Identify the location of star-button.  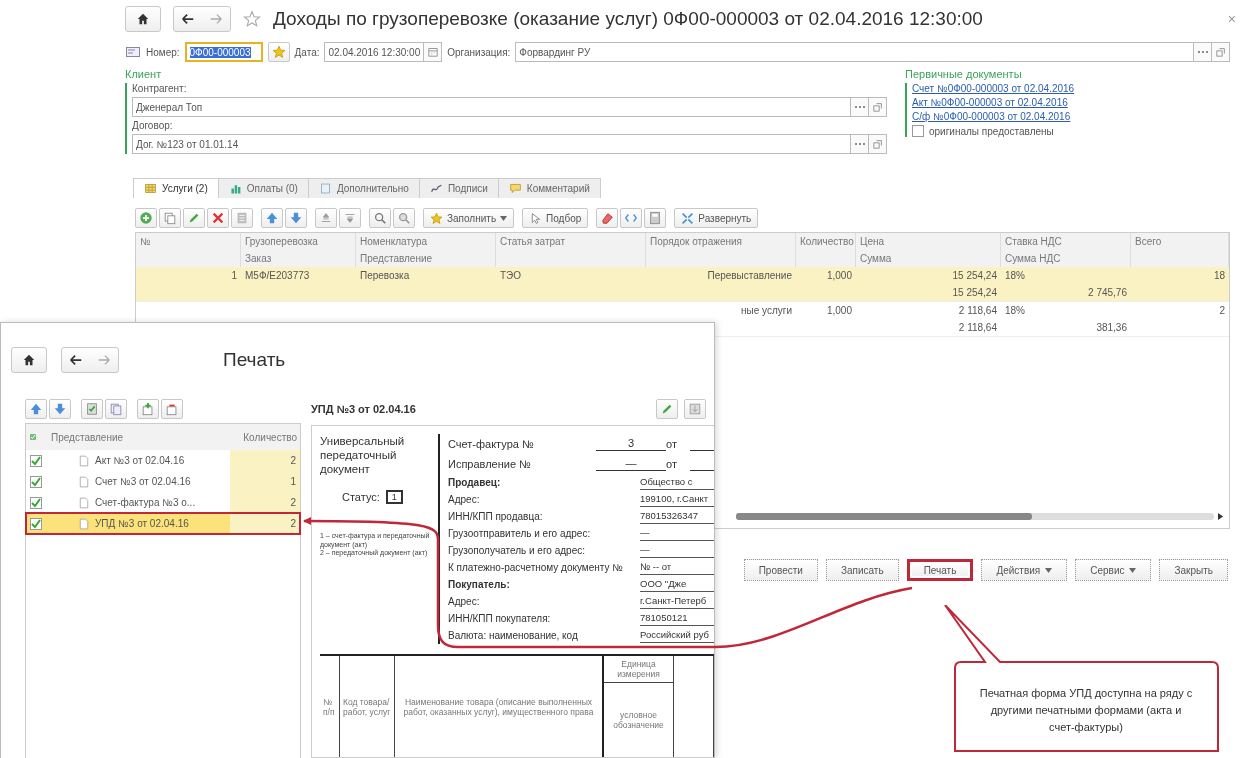
(278, 52).